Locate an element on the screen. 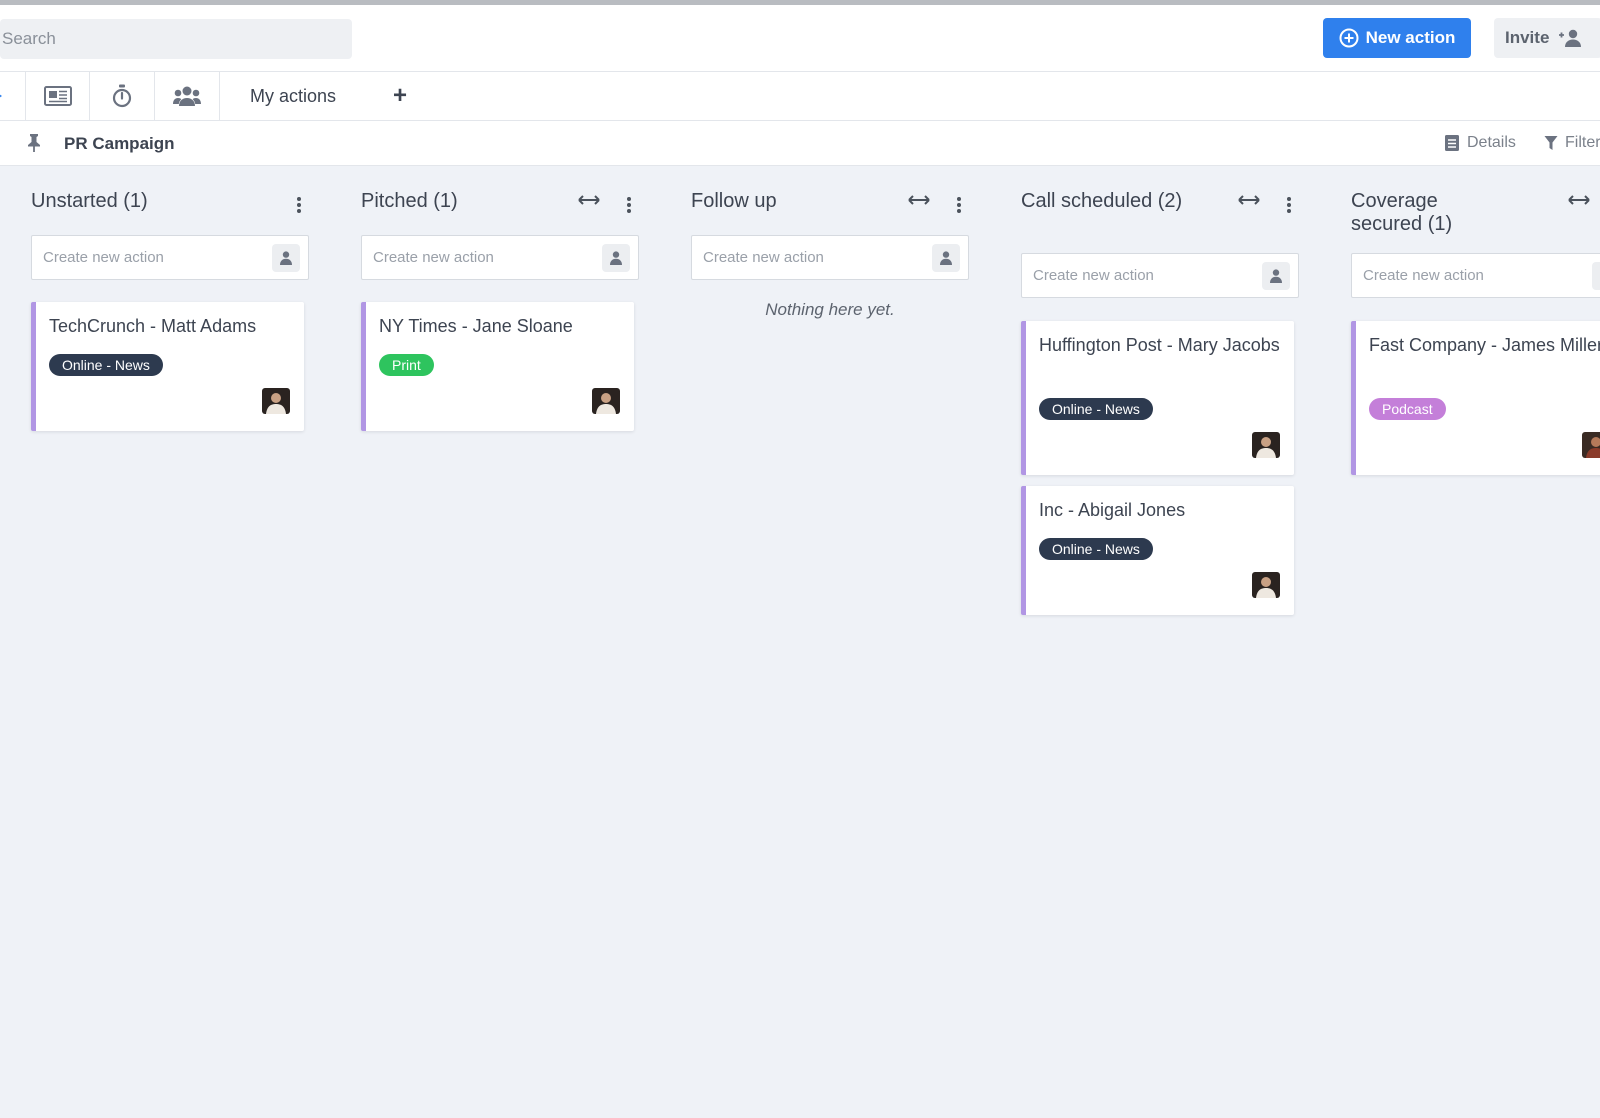  action-card: Fast Company - James Miller Podcast is located at coordinates (1475, 398).